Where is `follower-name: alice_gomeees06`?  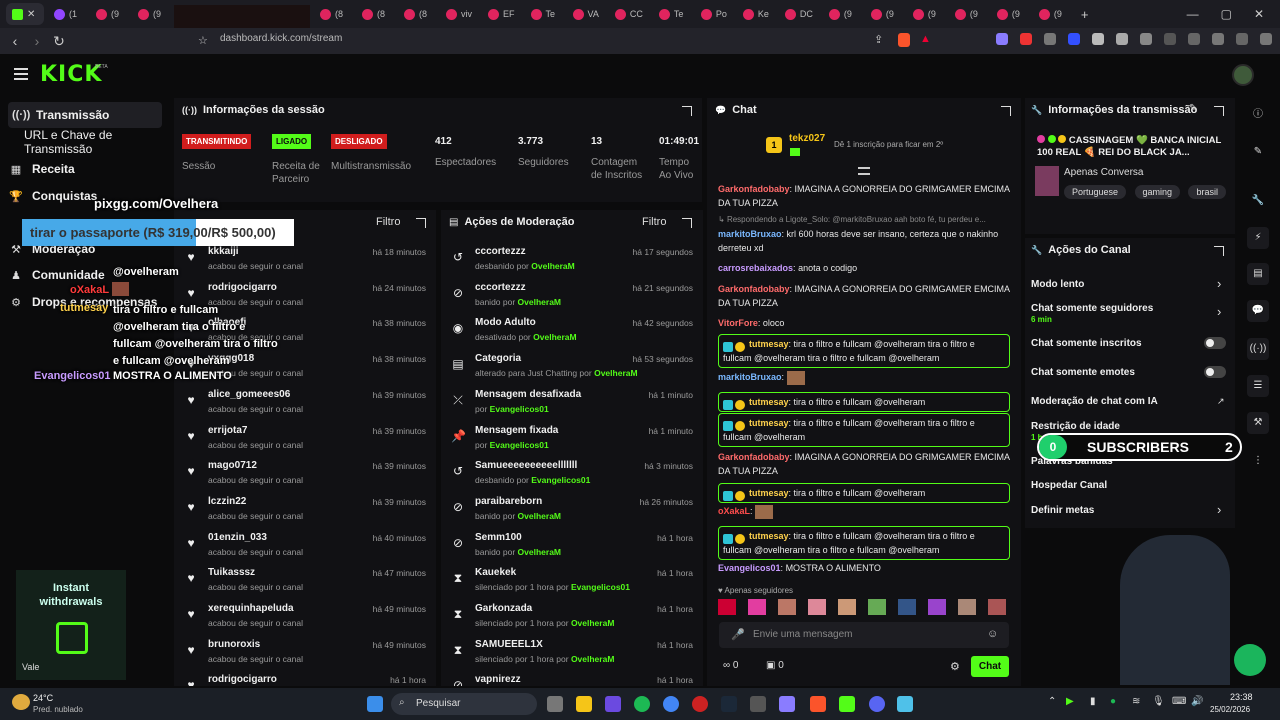
follower-name: alice_gomeees06 is located at coordinates (249, 394).